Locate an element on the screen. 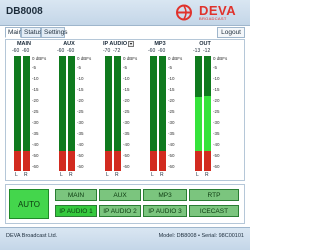 This screenshot has width=320, height=250. deva-logo: DEVA BROADCAST is located at coordinates (209, 13).